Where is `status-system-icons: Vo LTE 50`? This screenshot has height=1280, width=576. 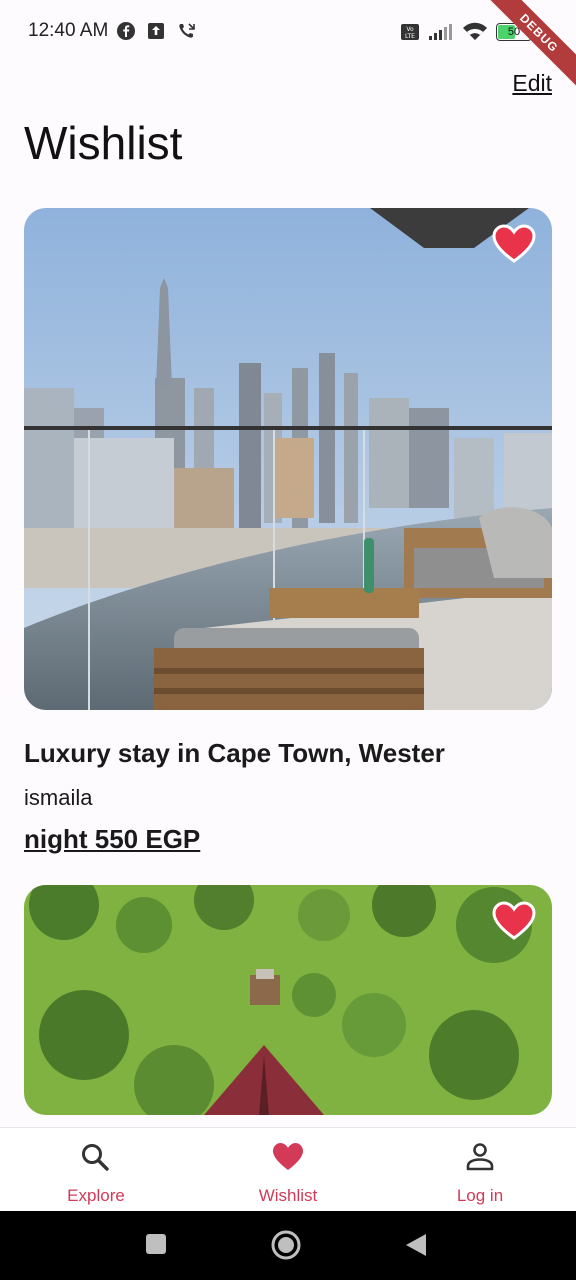 status-system-icons: Vo LTE 50 is located at coordinates (466, 32).